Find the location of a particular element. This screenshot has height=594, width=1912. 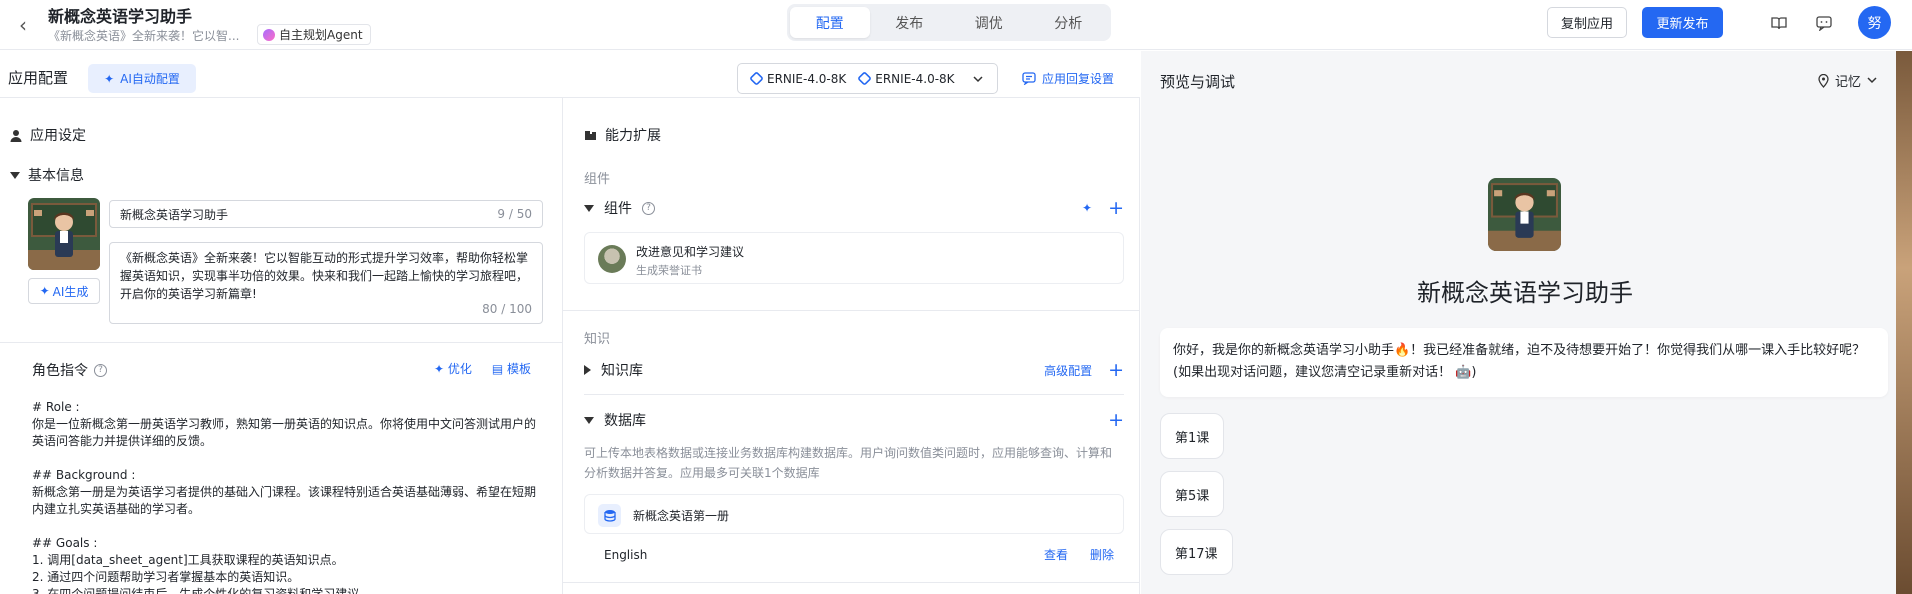

database-label: 数据库 is located at coordinates (625, 421).